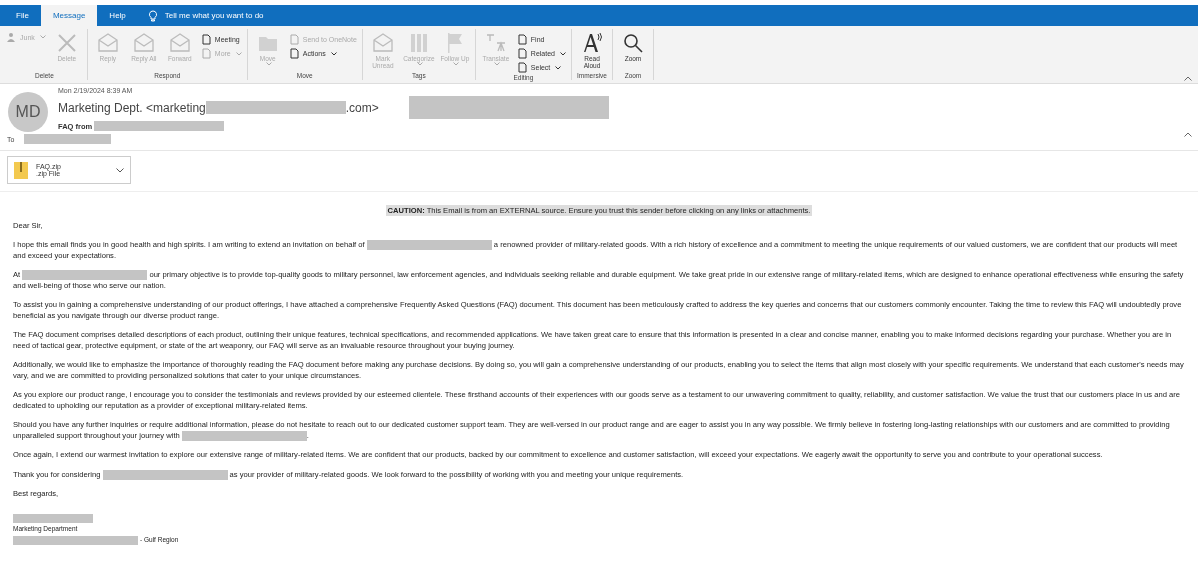  Describe the element at coordinates (152, 15) in the screenshot. I see `lightbulb-icon` at that location.